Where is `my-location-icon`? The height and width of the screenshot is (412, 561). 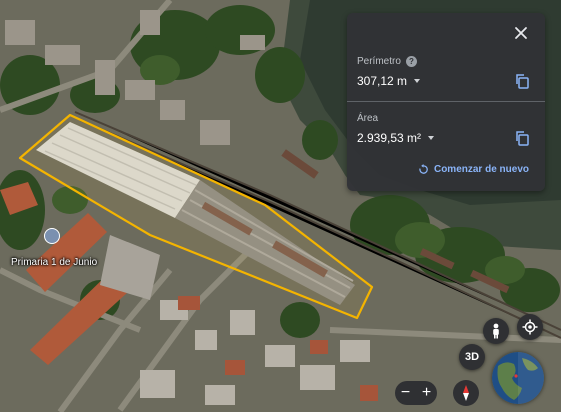 my-location-icon is located at coordinates (530, 327).